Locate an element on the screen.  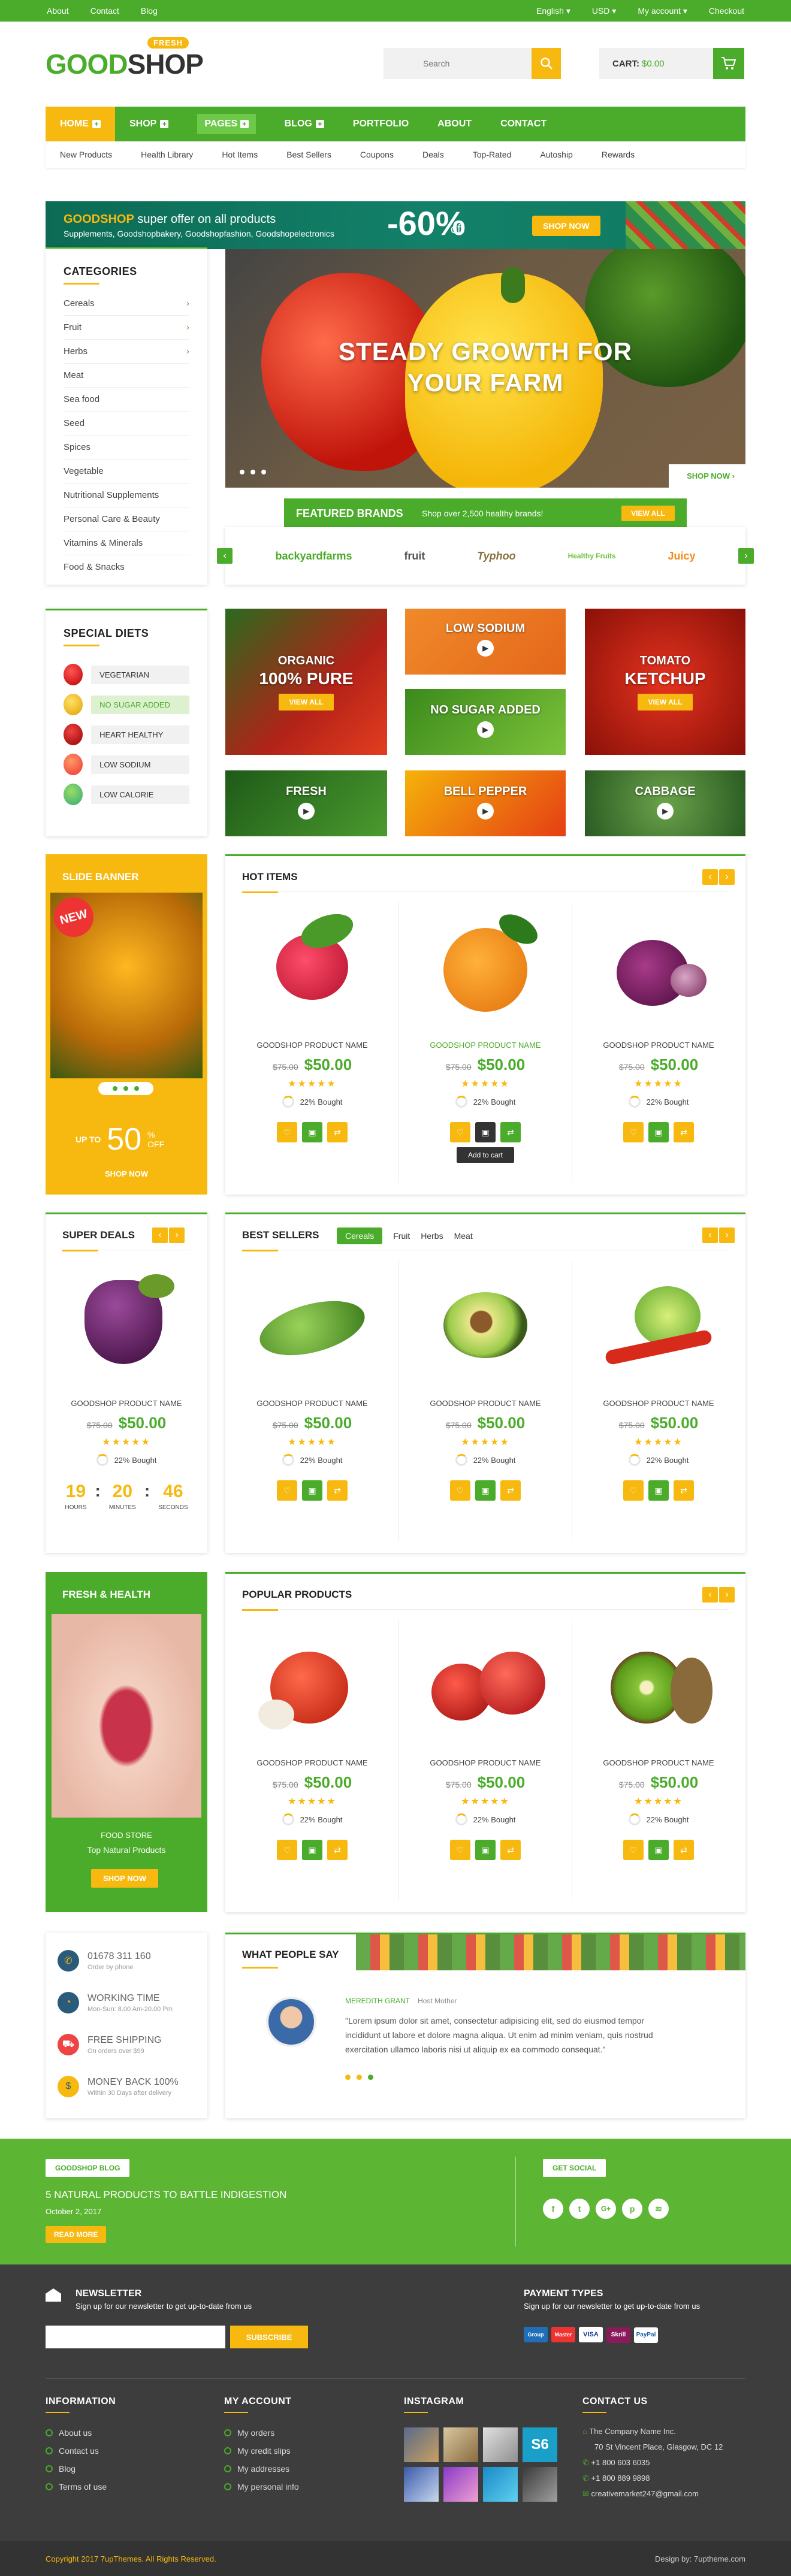
subnav-rewards: Rewards is located at coordinates (618, 154).